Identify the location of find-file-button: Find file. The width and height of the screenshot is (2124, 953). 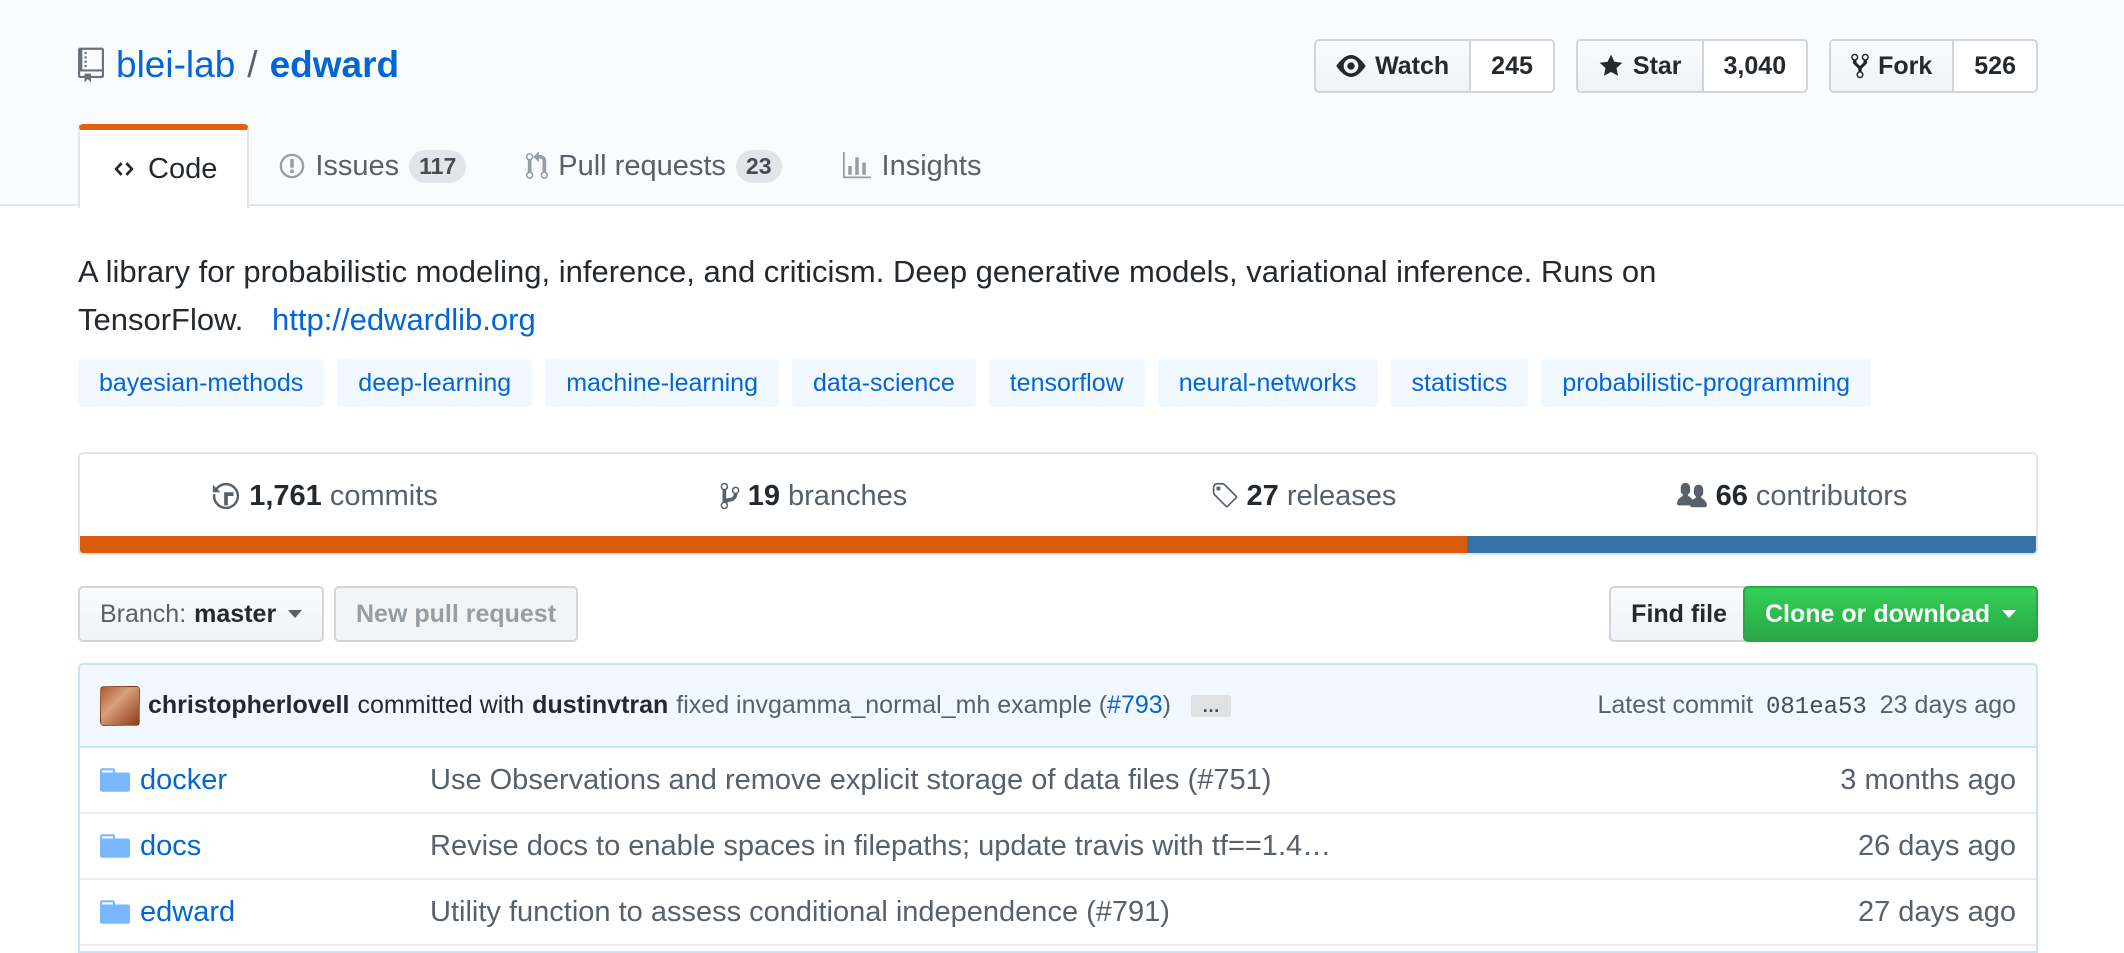
(1679, 614).